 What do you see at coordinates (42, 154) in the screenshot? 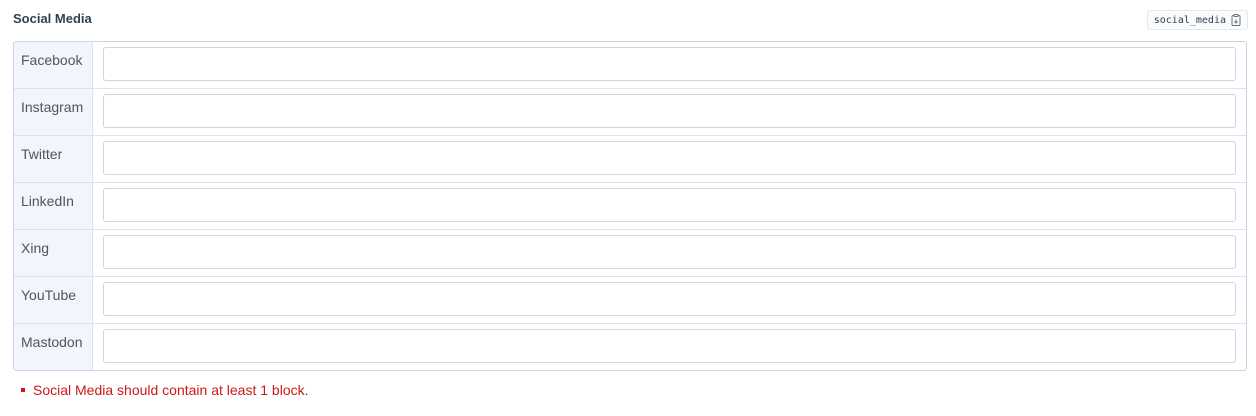
I see `row-label: Twitter` at bounding box center [42, 154].